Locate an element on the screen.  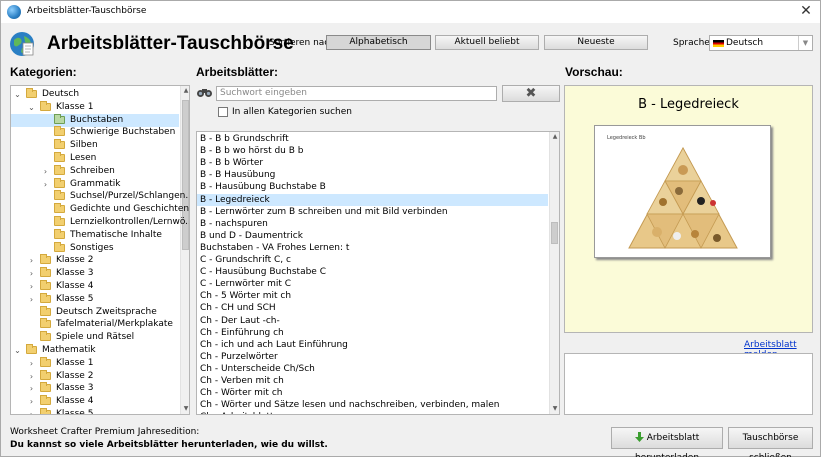
category-item: Deutsch Zweitsprache is located at coordinates (95, 312).